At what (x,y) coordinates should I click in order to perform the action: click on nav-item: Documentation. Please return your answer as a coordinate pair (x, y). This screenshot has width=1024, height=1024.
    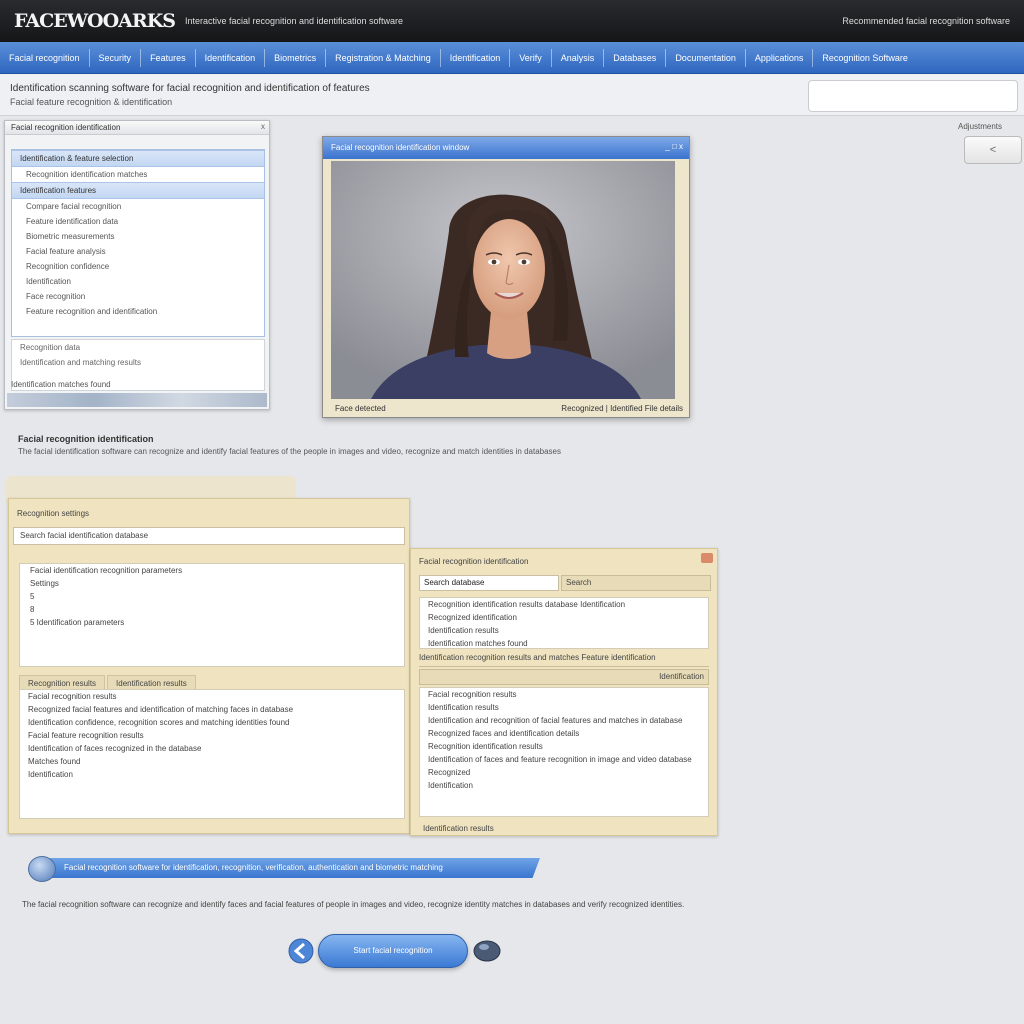
    Looking at the image, I should click on (706, 57).